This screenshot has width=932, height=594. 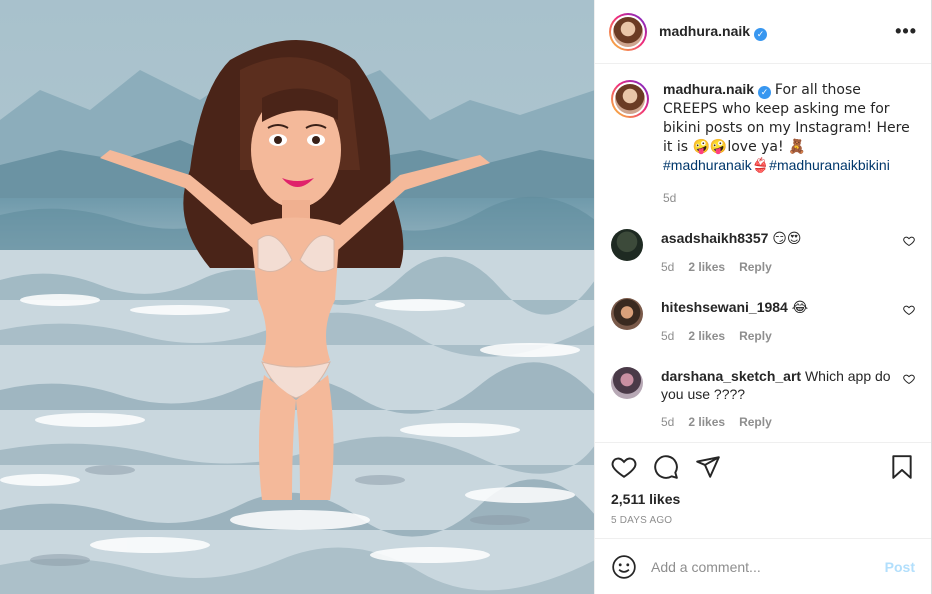 I want to click on smiley-icon, so click(x=624, y=567).